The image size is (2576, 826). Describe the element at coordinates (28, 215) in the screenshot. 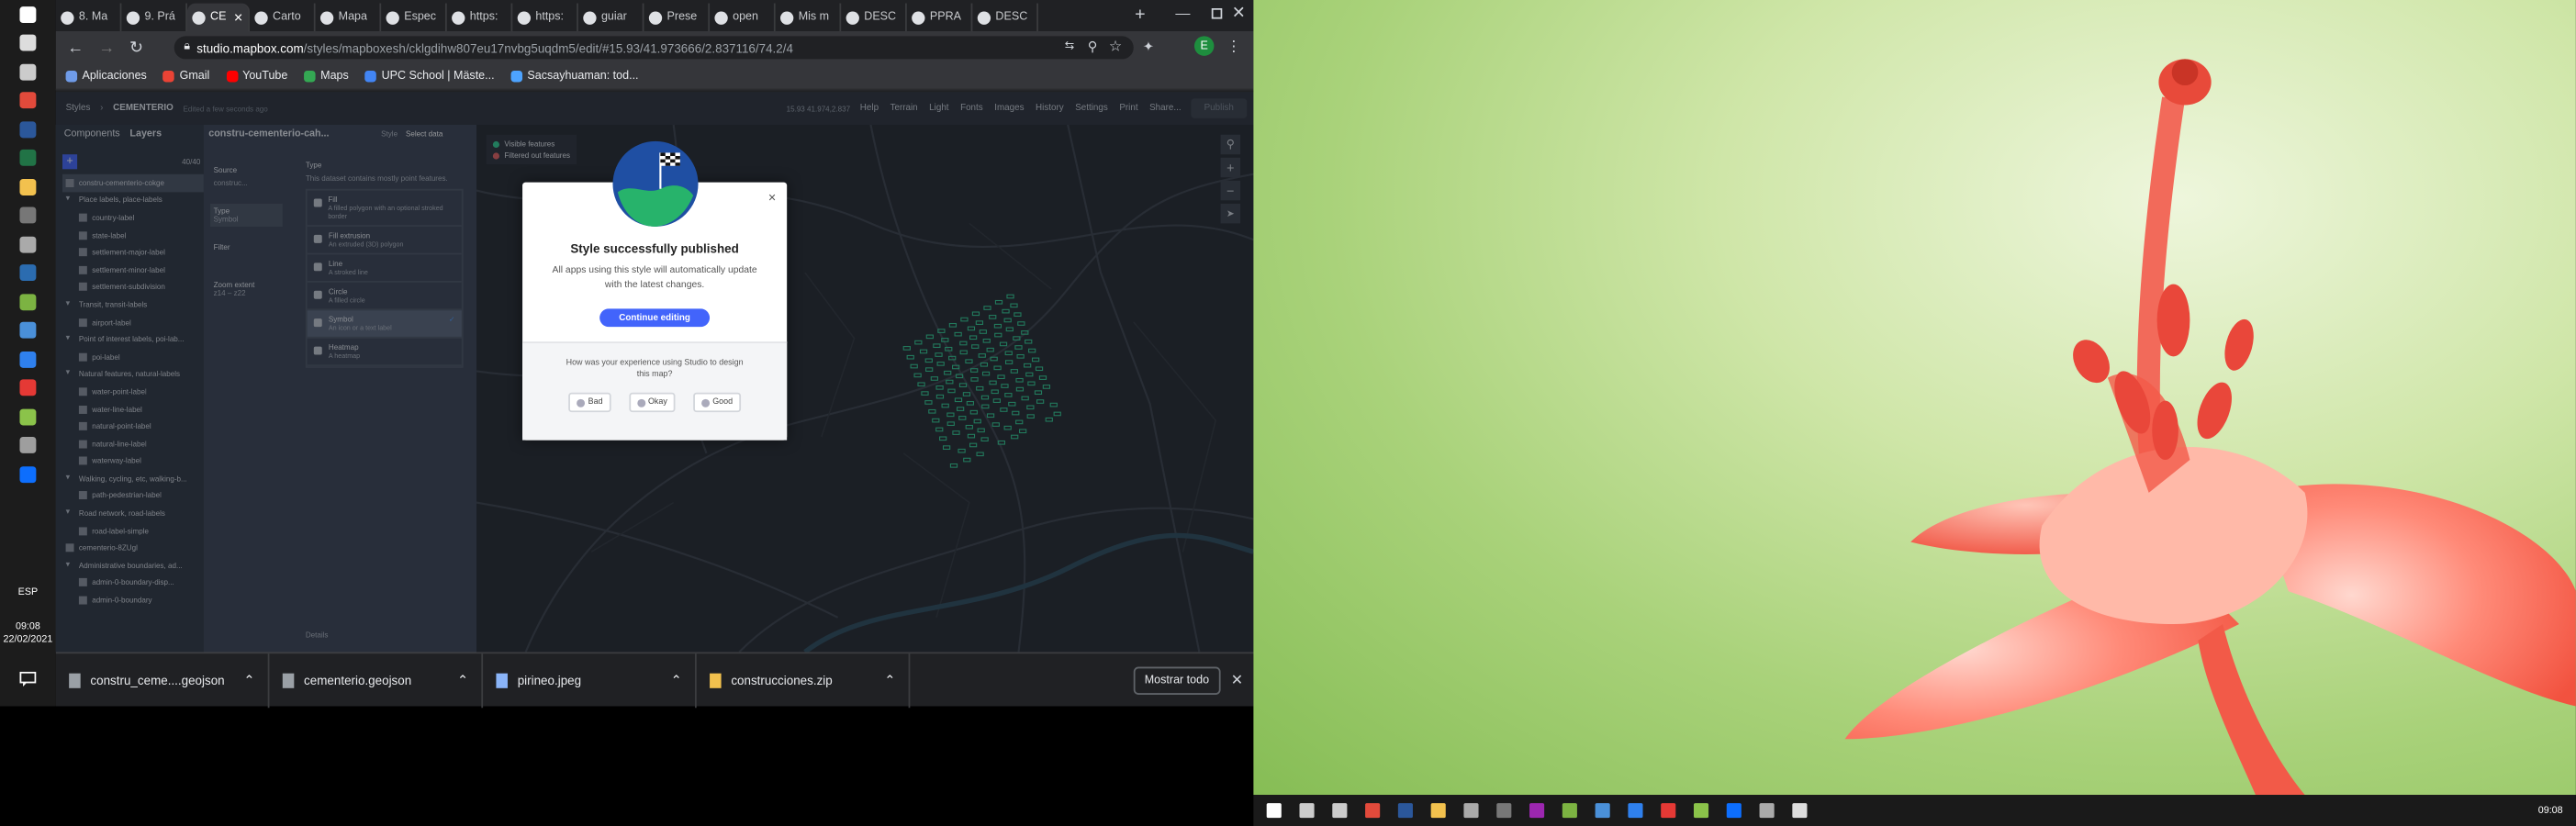

I see `store-icon` at that location.